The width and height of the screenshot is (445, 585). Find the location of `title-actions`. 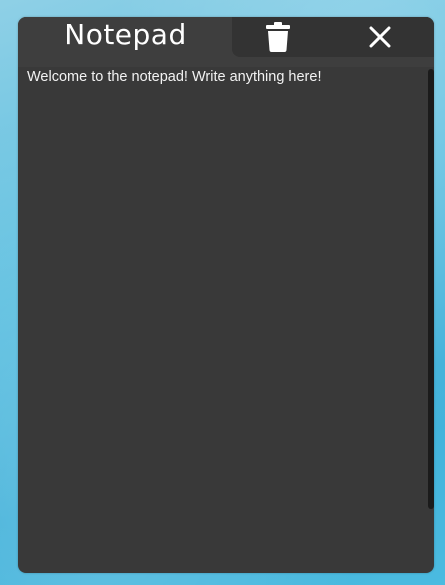

title-actions is located at coordinates (333, 37).